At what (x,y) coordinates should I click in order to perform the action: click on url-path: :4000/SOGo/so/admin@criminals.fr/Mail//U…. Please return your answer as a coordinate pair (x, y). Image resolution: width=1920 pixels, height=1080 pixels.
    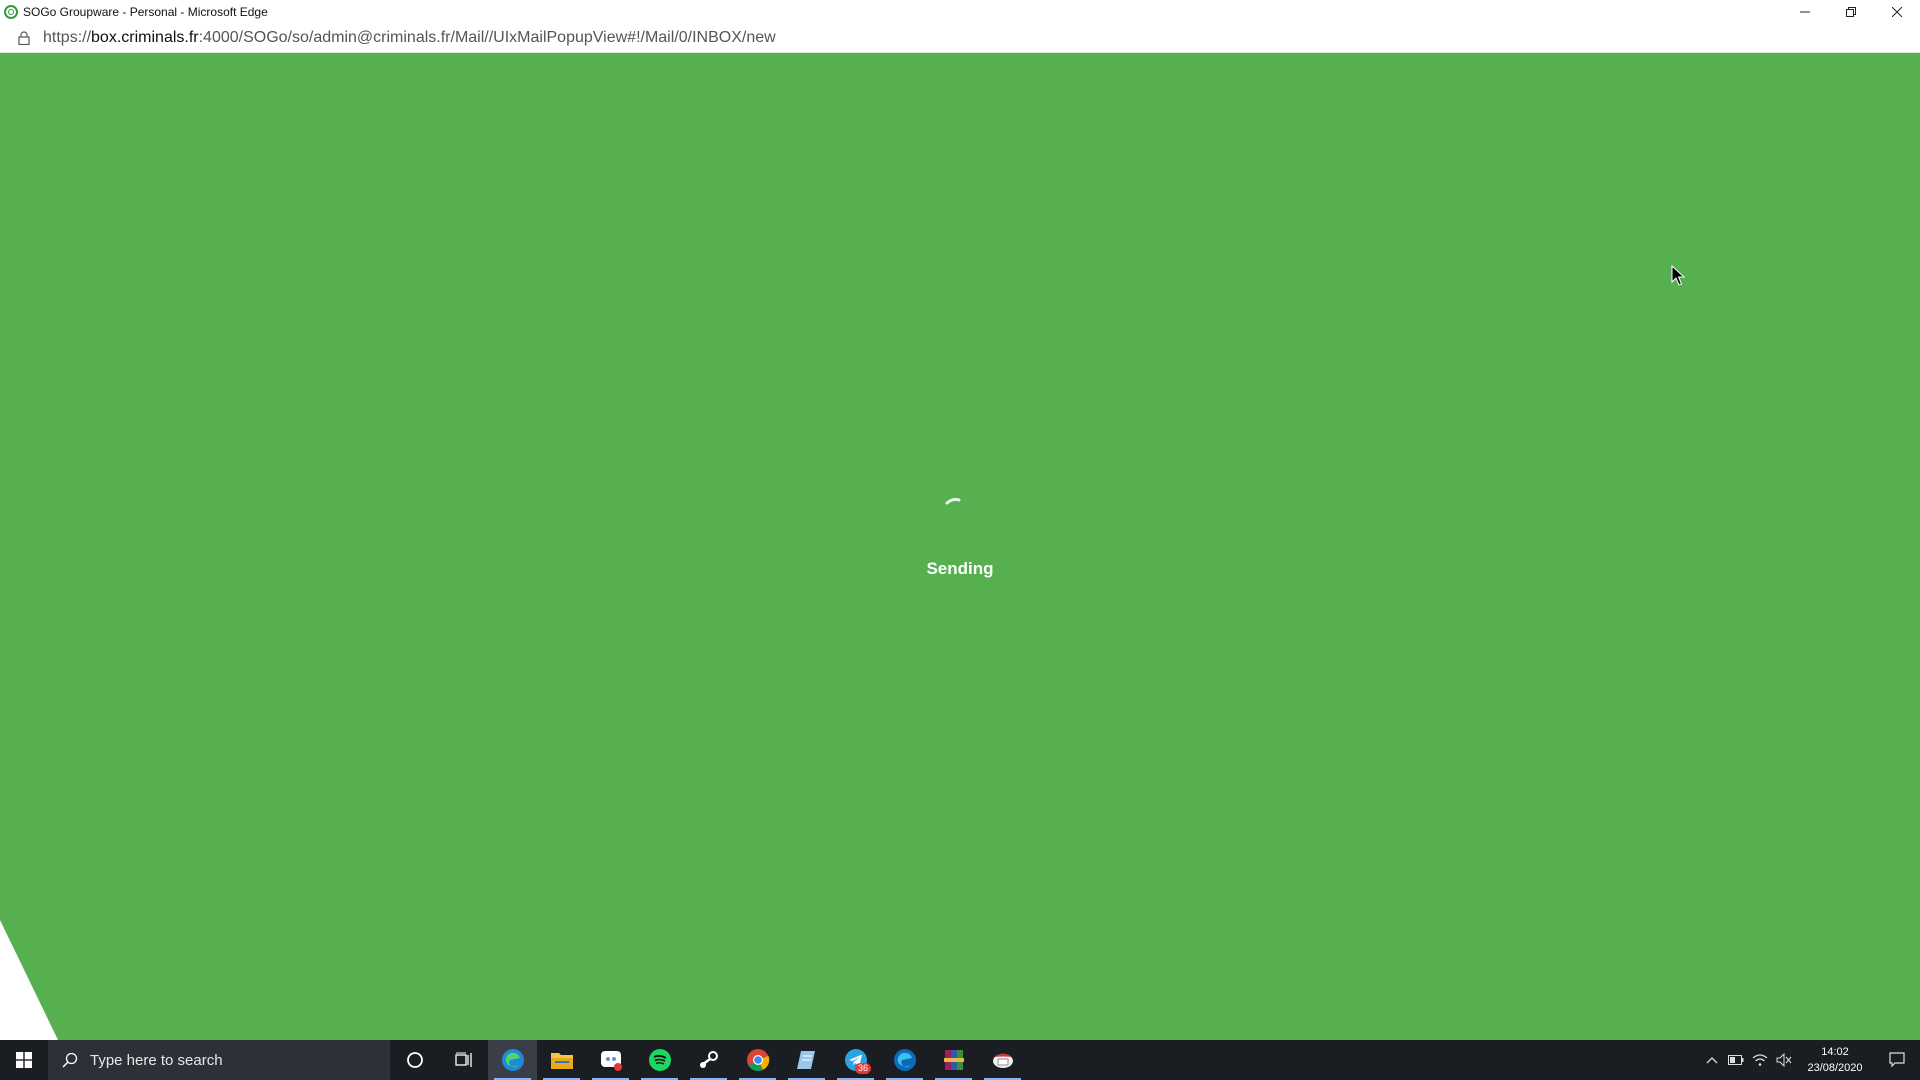
    Looking at the image, I should click on (487, 37).